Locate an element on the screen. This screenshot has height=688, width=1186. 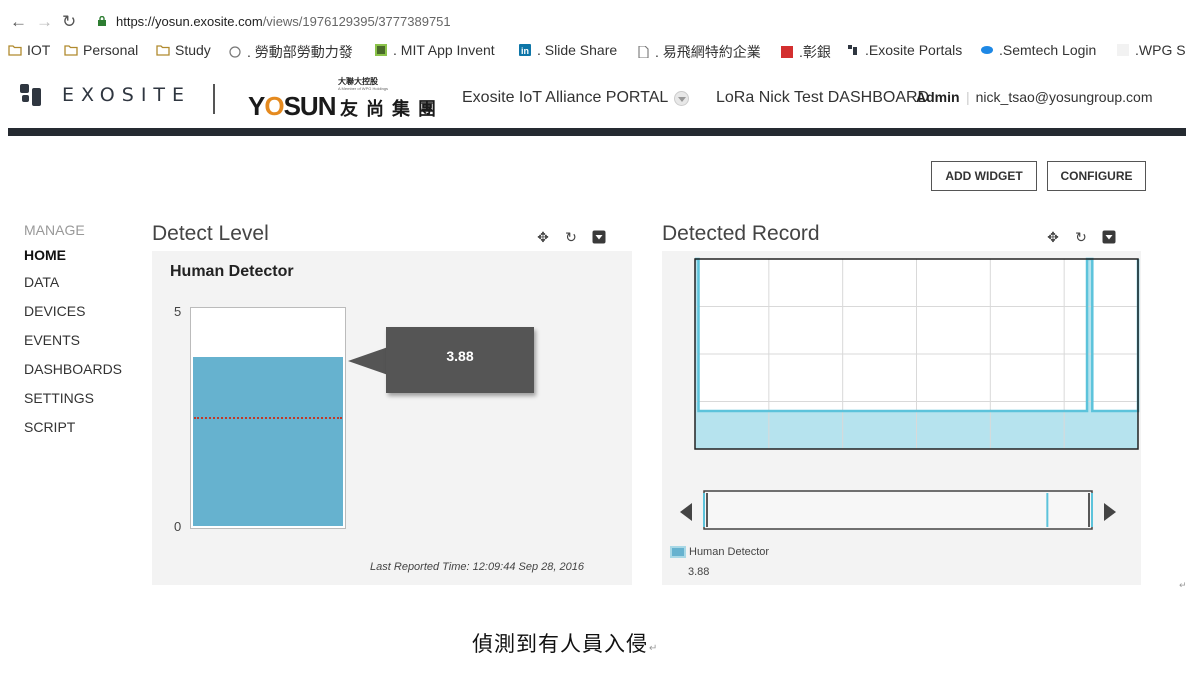
sidebar-item-script: SCRIPT is located at coordinates (73, 427).